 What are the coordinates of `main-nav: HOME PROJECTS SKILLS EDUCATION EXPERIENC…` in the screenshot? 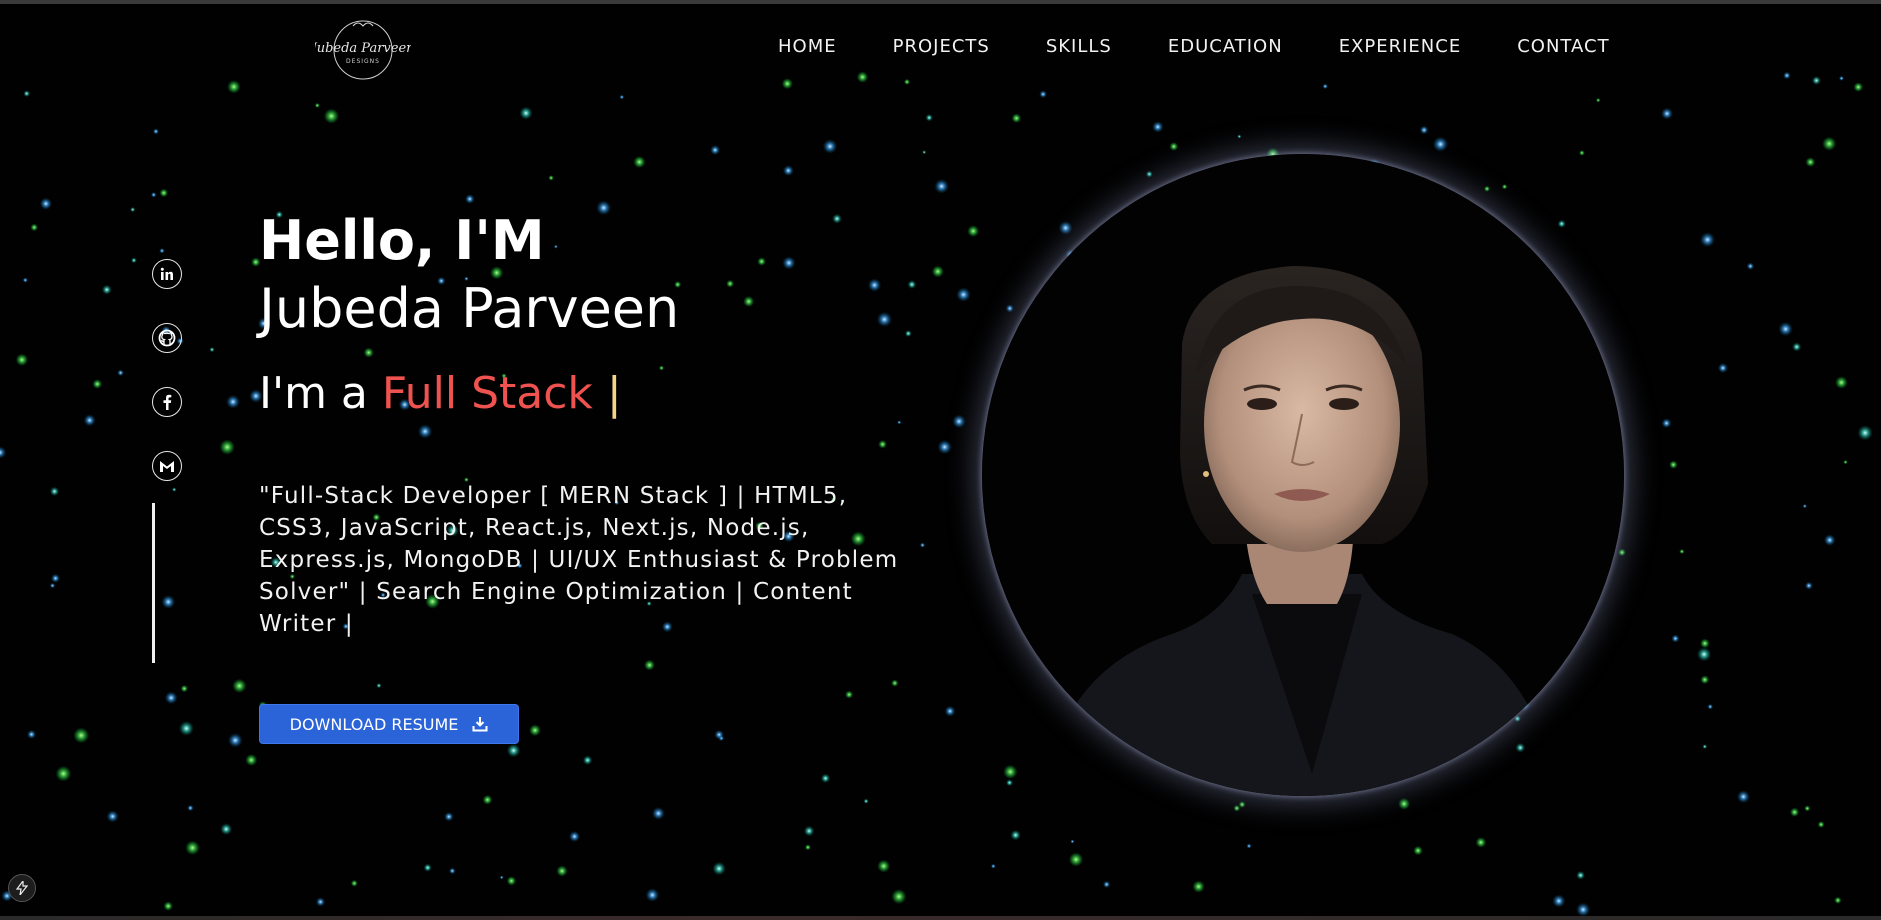 It's located at (1194, 46).